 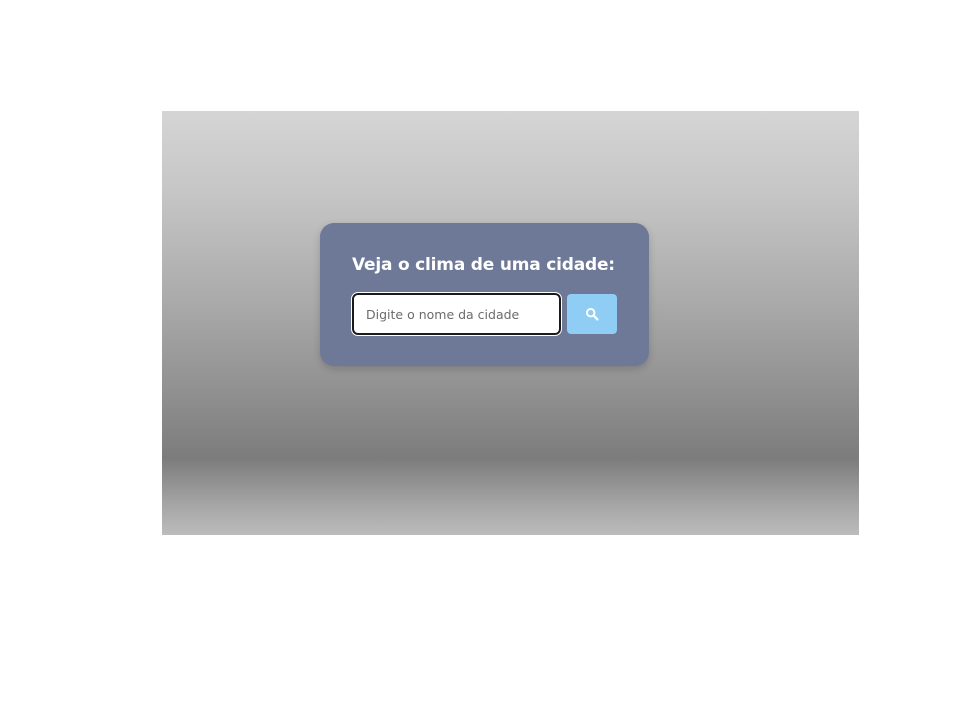 I want to click on search-icon, so click(x=592, y=314).